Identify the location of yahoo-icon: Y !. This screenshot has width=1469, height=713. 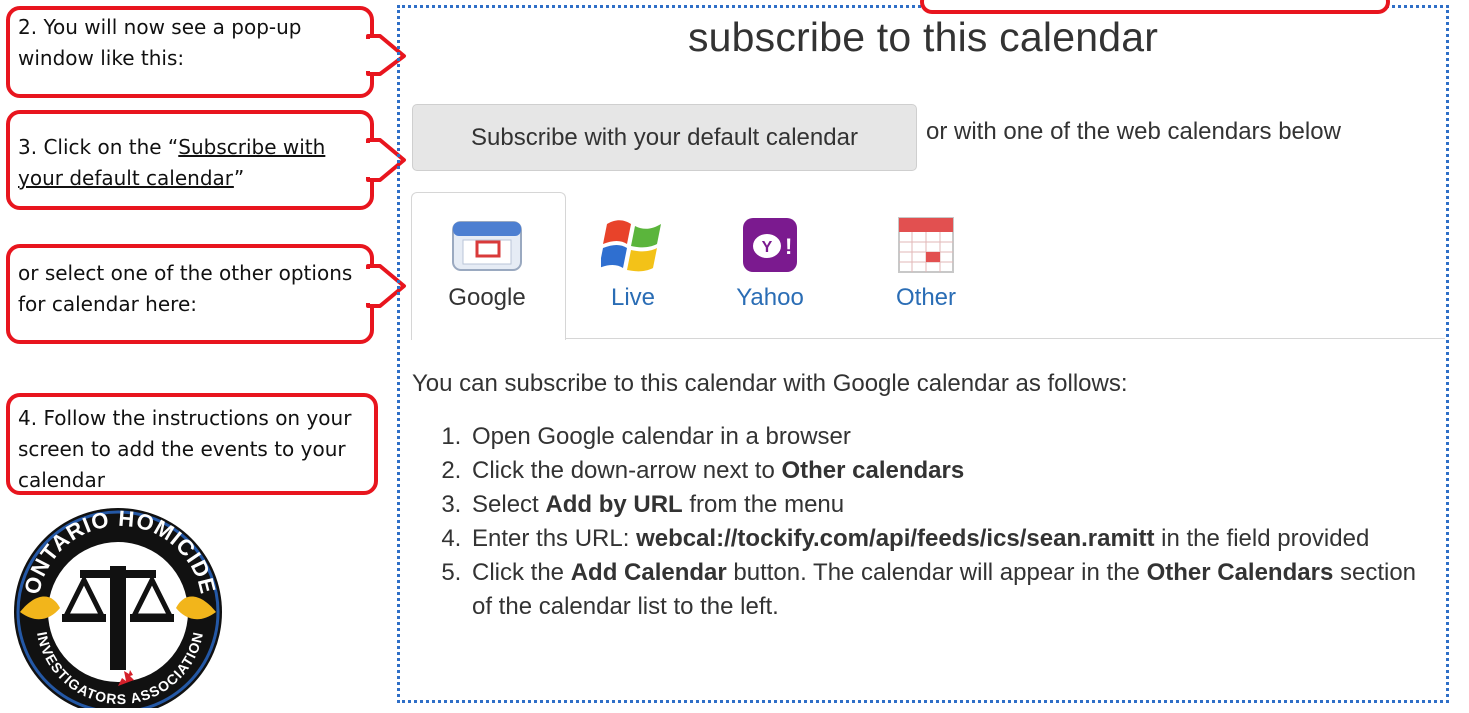
(770, 245).